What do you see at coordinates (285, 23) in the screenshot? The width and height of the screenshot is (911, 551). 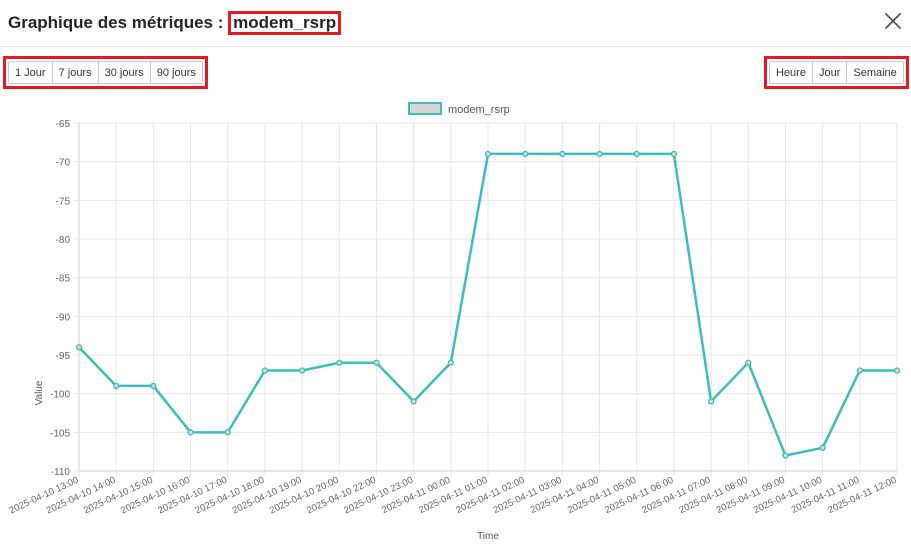 I see `metric-name: modem_rsrp` at bounding box center [285, 23].